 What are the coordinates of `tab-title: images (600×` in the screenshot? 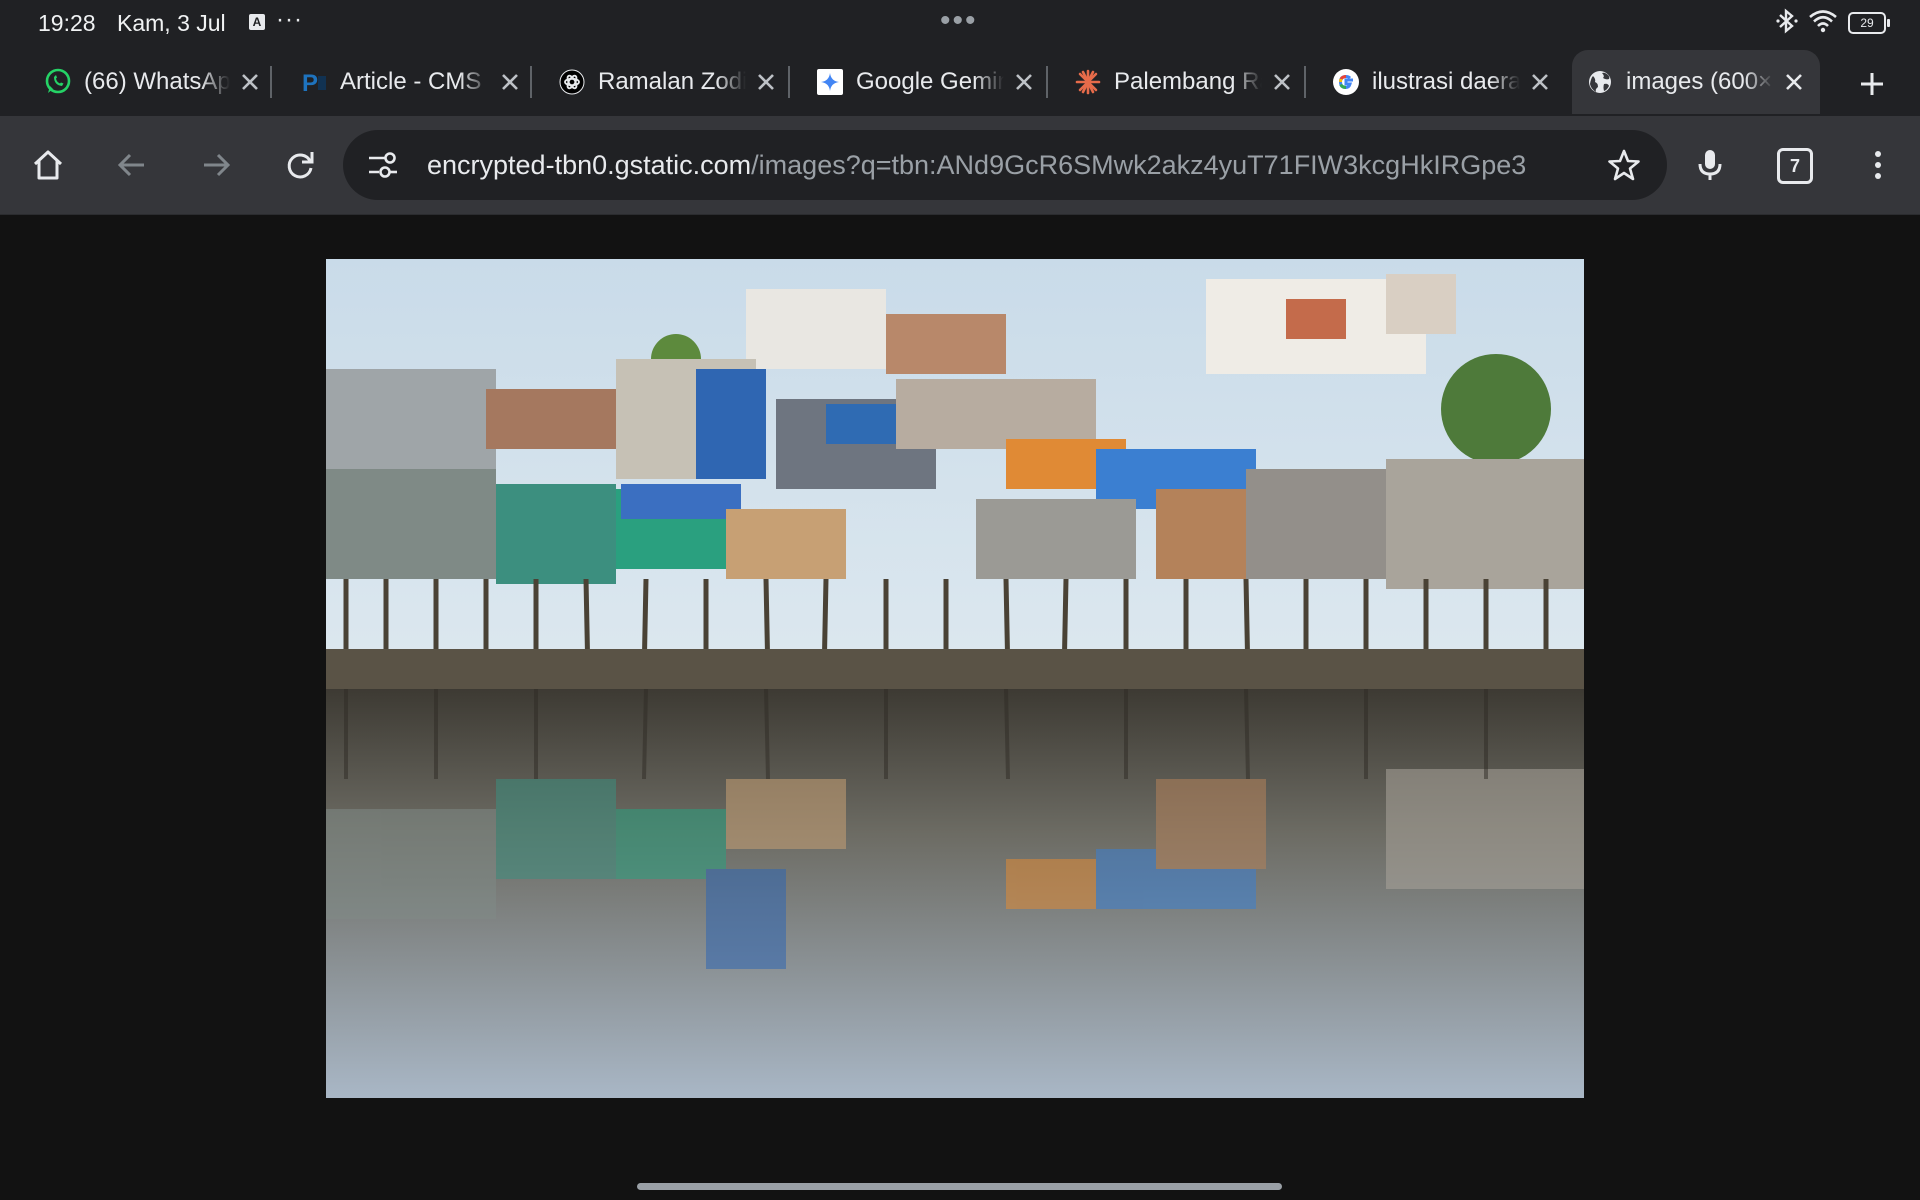 It's located at (1699, 81).